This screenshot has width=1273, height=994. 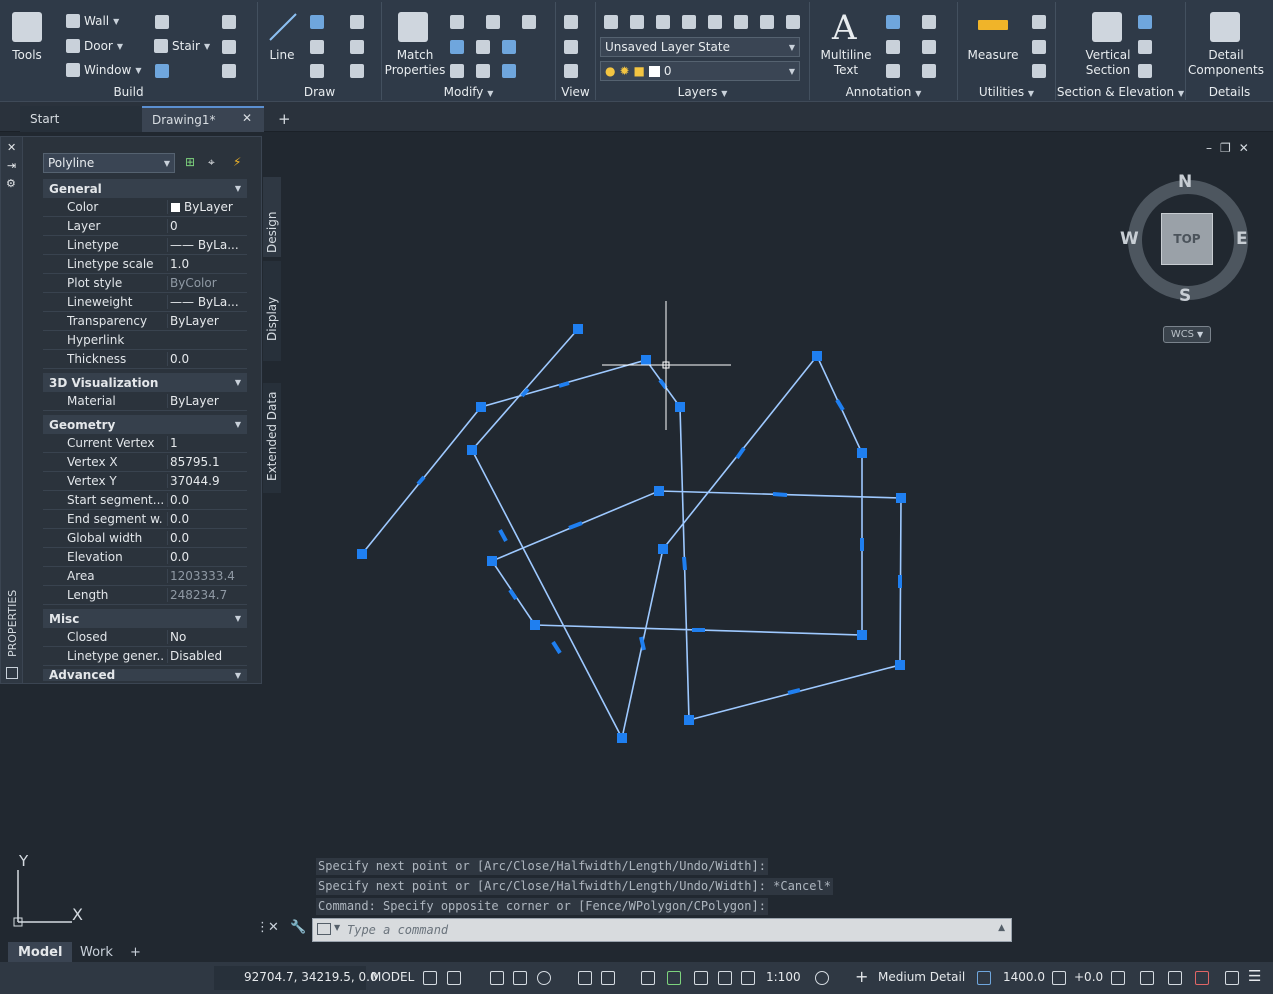 I want to click on elevation-mark-icon, so click(x=1145, y=47).